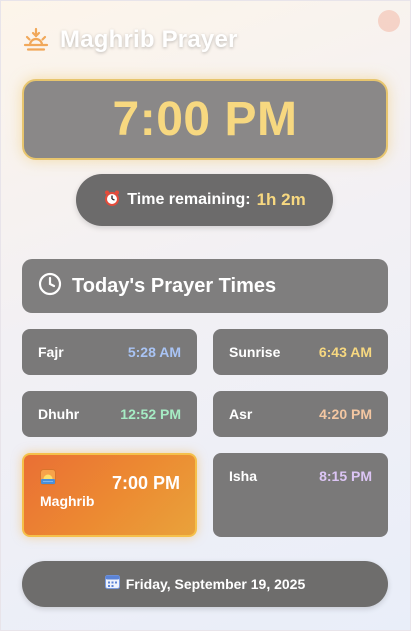  What do you see at coordinates (300, 414) in the screenshot?
I see `prayer-card-asr: Asr 4:20 PM` at bounding box center [300, 414].